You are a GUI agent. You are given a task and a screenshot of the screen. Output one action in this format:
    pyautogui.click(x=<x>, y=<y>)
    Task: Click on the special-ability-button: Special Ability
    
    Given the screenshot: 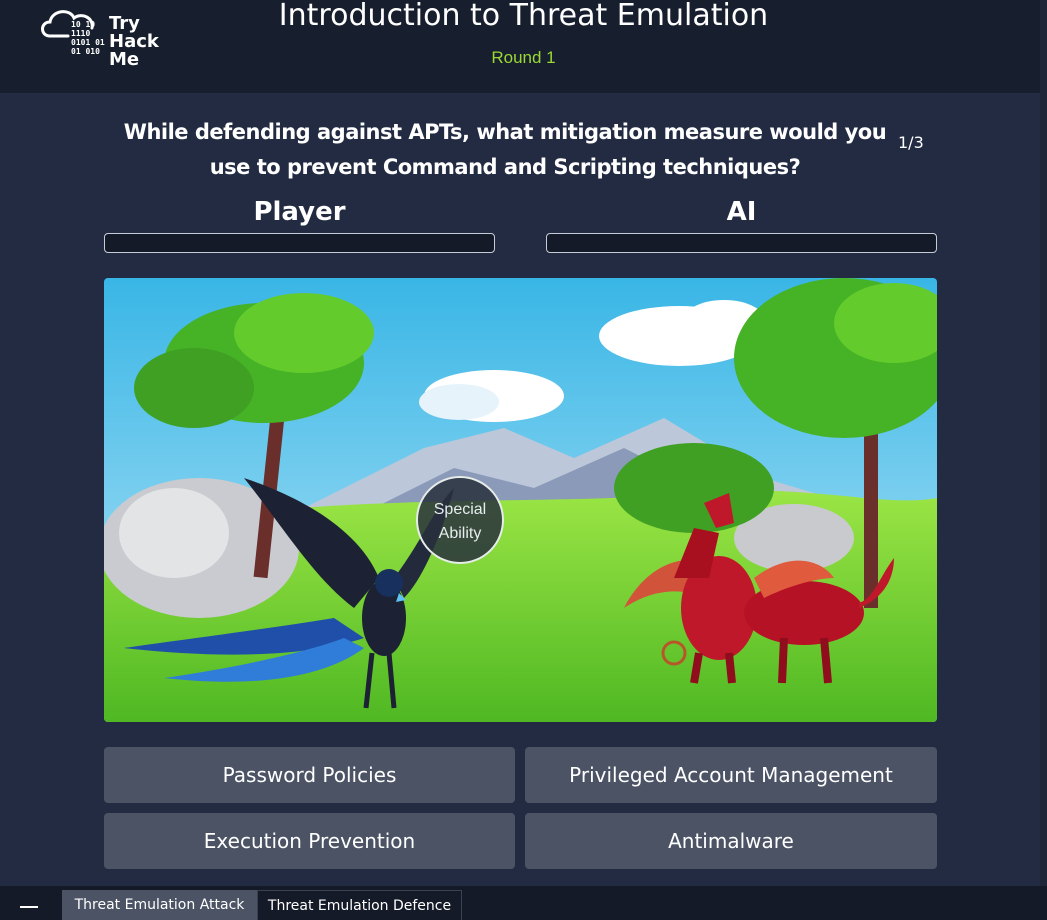 What is the action you would take?
    pyautogui.click(x=460, y=520)
    